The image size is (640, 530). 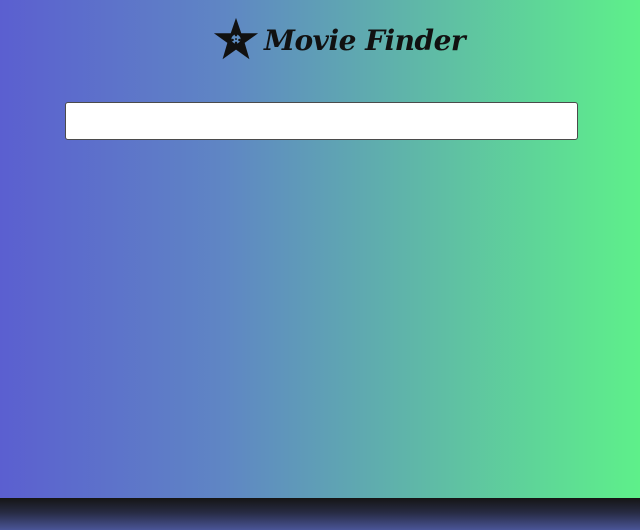 I want to click on bottom-shadow, so click(x=320, y=514).